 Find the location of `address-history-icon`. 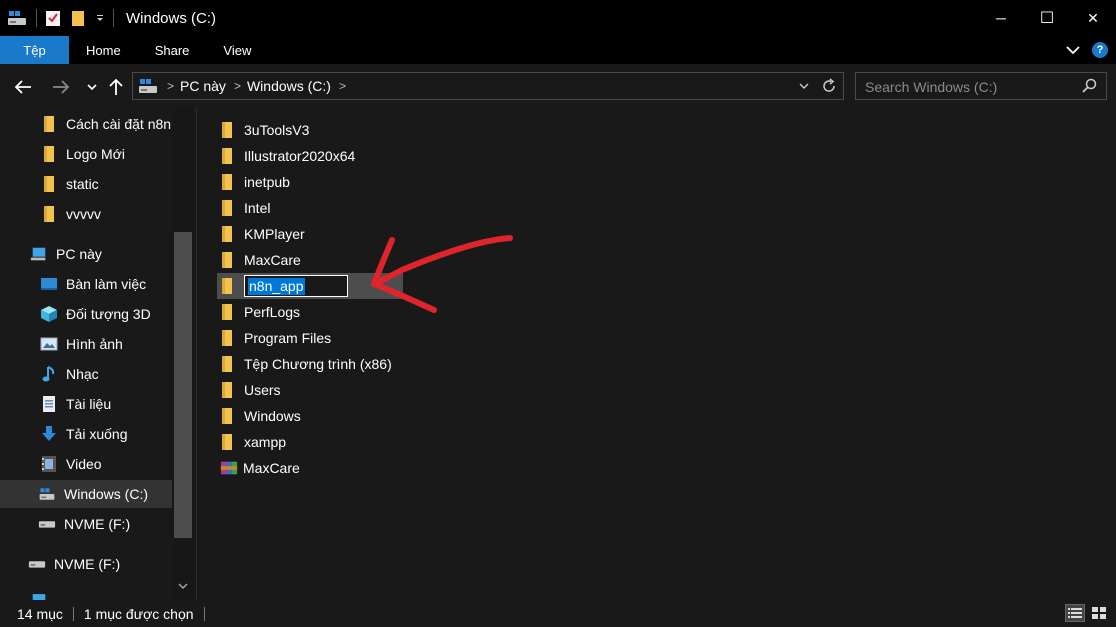

address-history-icon is located at coordinates (804, 86).